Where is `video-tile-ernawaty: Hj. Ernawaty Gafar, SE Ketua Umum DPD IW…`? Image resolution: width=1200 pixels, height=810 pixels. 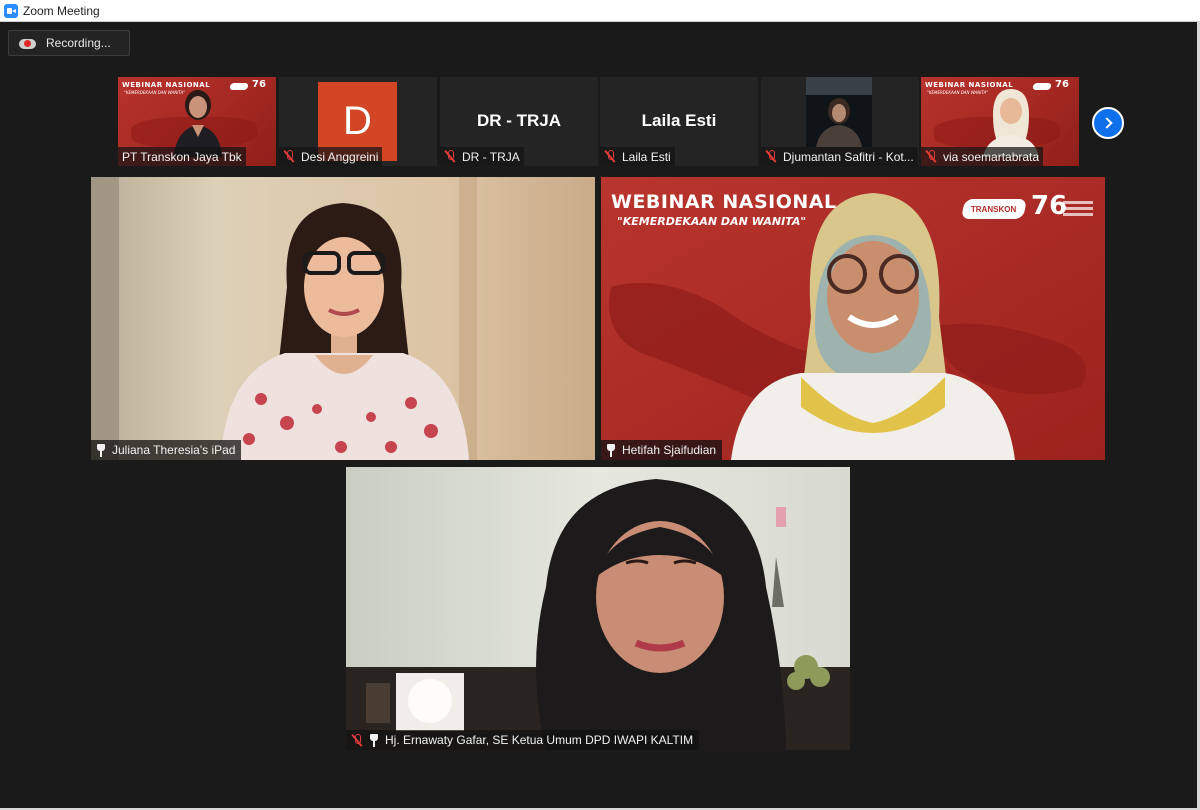 video-tile-ernawaty: Hj. Ernawaty Gafar, SE Ketua Umum DPD IW… is located at coordinates (598, 608).